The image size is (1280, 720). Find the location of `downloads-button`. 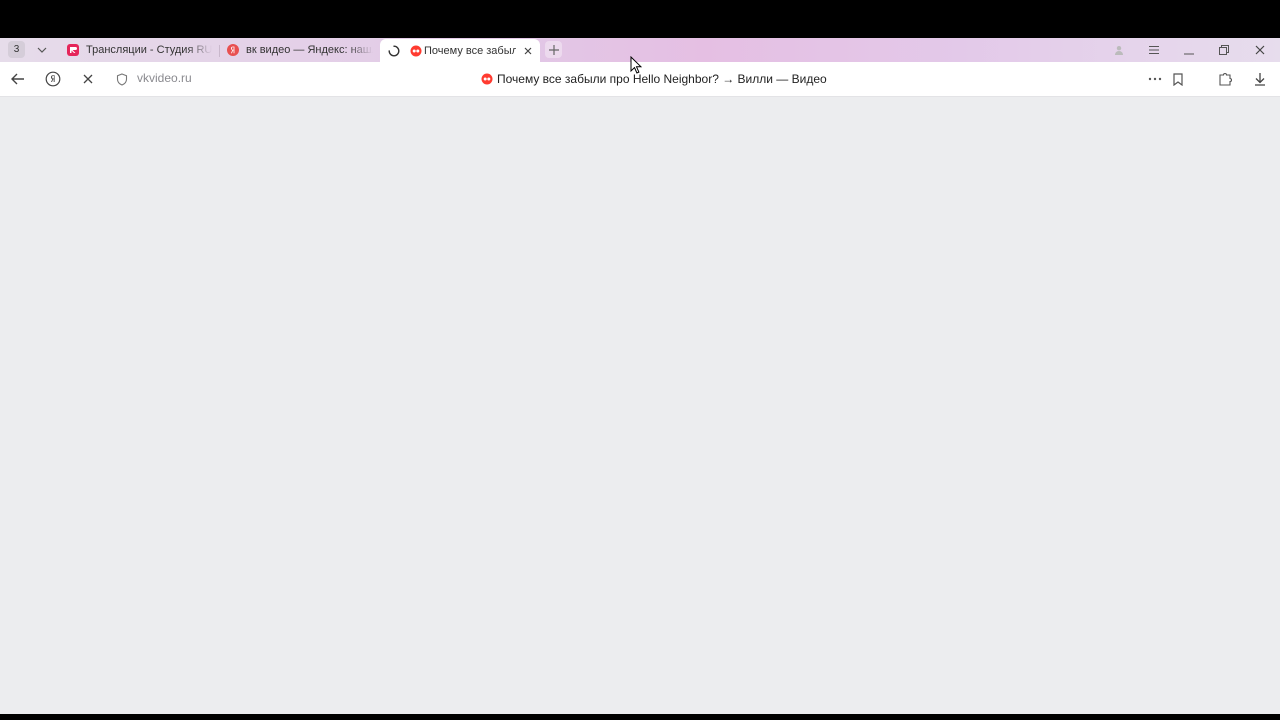

downloads-button is located at coordinates (1260, 79).